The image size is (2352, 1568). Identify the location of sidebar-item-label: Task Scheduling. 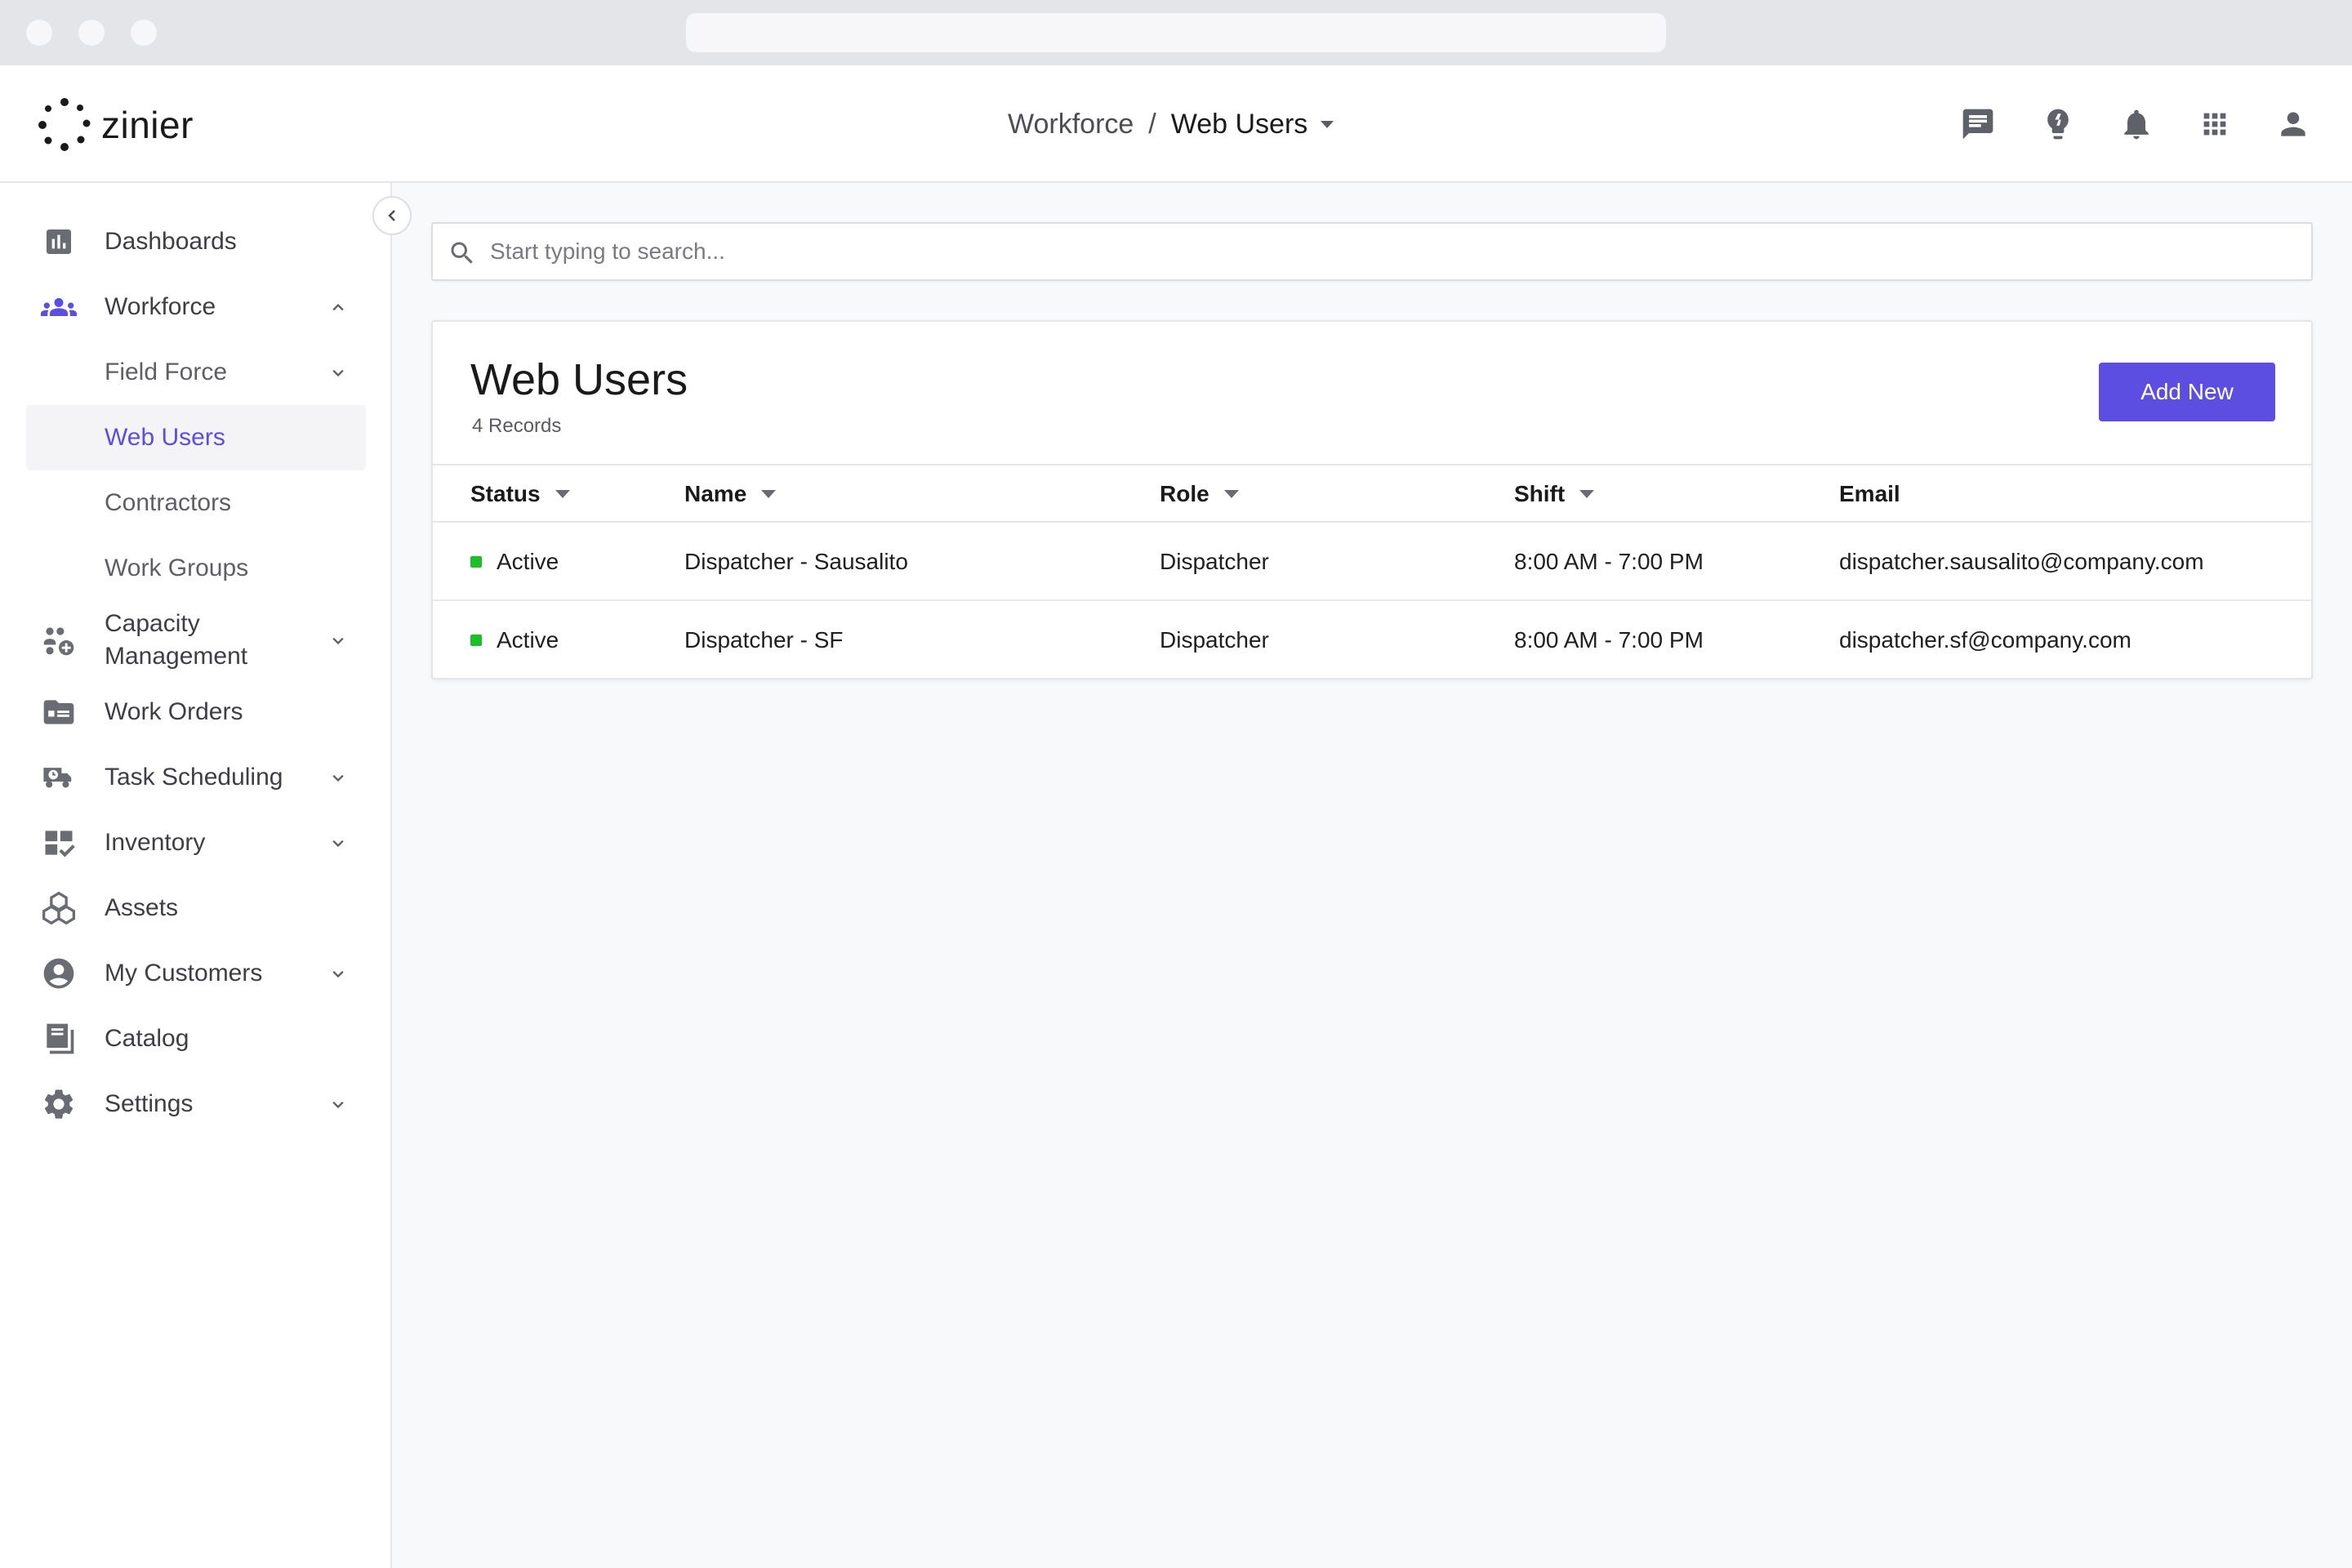
(194, 777).